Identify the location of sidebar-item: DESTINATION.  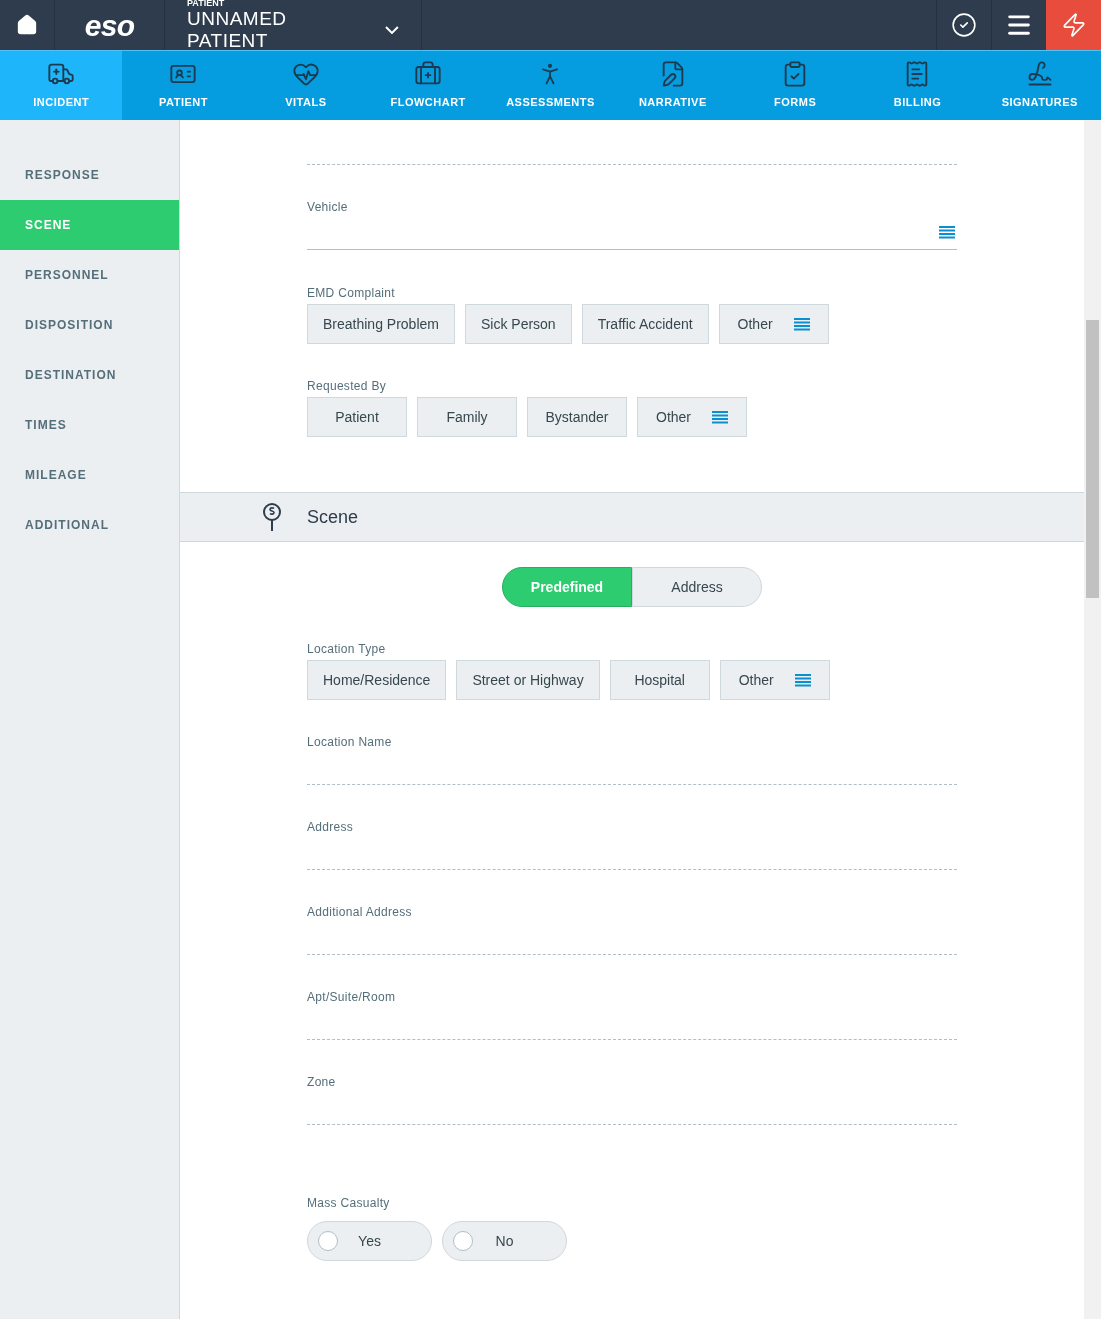
(89, 375).